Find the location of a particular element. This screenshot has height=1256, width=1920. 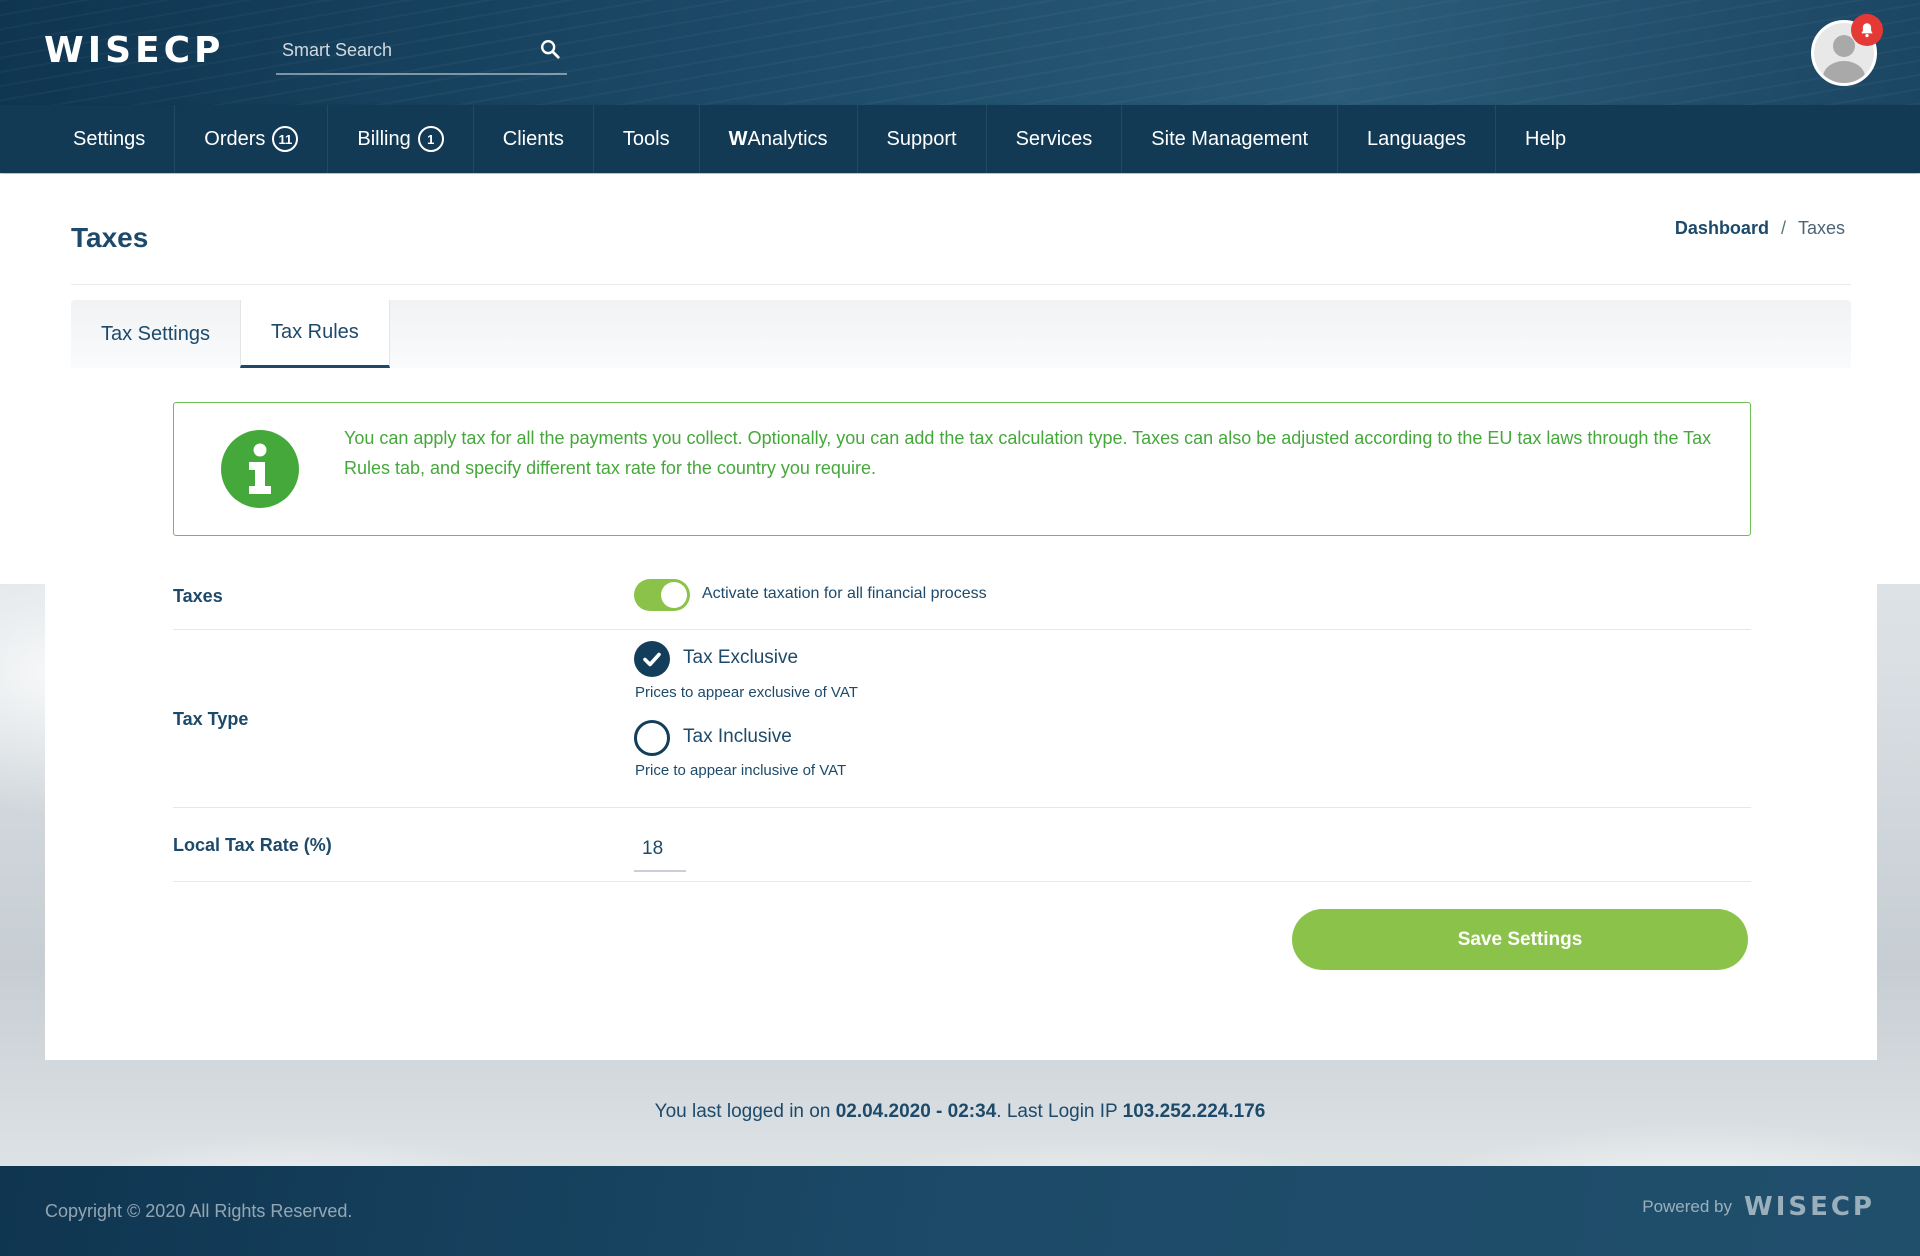

taxes-label: Taxes is located at coordinates (198, 596).